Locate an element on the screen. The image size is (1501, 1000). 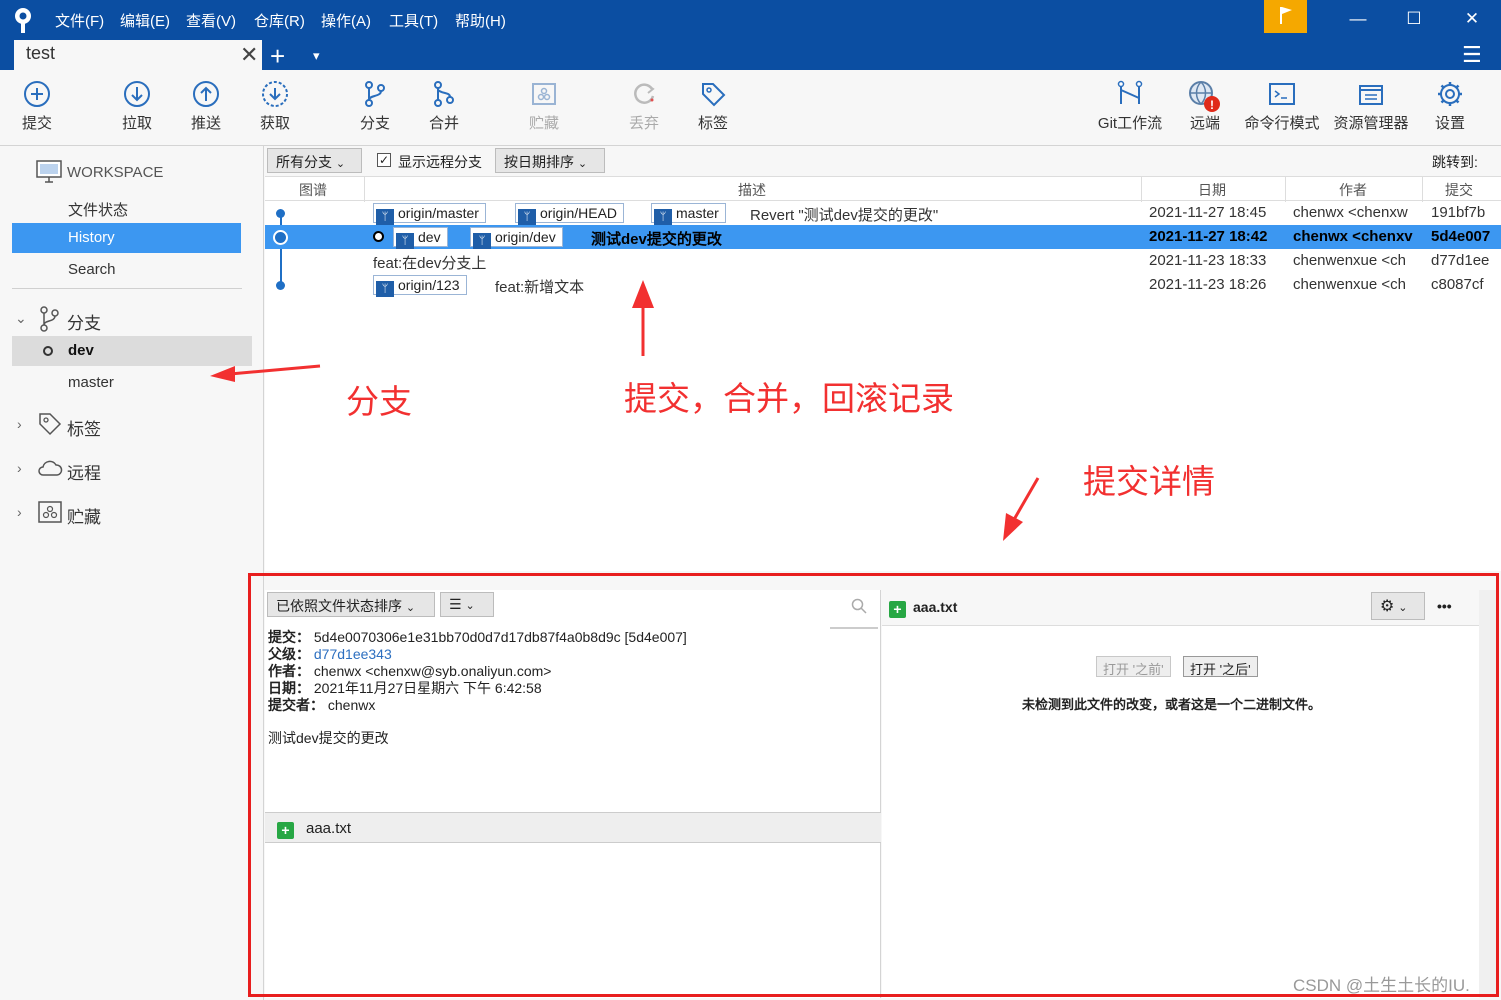
tab-dropdown-icon: ▾ is located at coordinates (316, 56).